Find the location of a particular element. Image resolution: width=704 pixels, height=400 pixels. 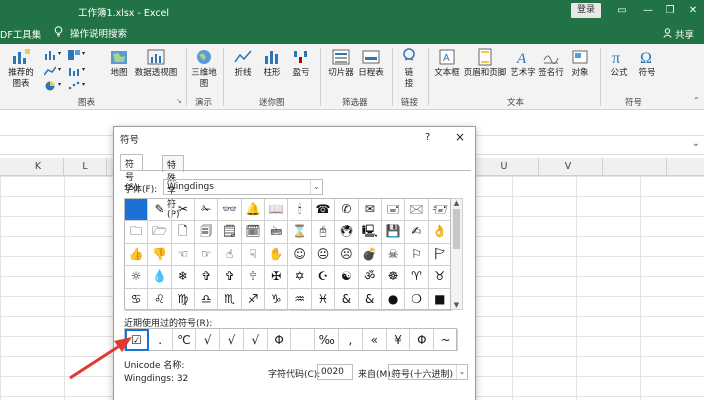

symbol-cell: ♒ is located at coordinates (300, 299).